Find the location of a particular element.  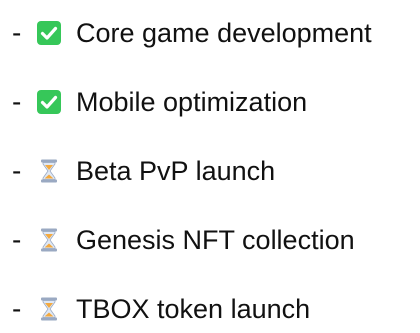

list-item: - Mobile optimization is located at coordinates (153, 102).